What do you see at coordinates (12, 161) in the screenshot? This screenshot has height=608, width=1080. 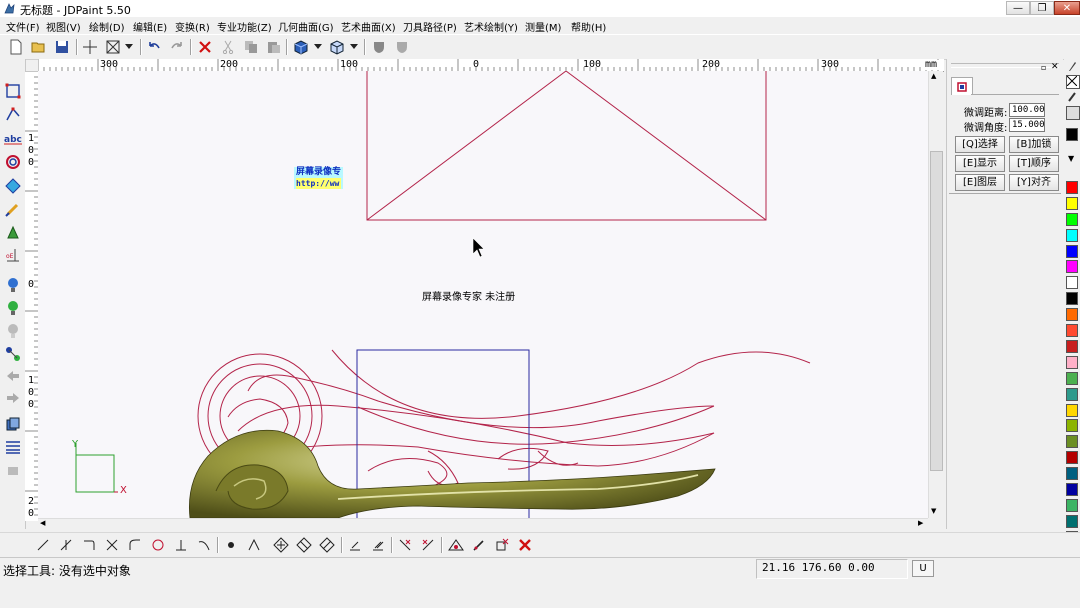 I see `shape-tool` at bounding box center [12, 161].